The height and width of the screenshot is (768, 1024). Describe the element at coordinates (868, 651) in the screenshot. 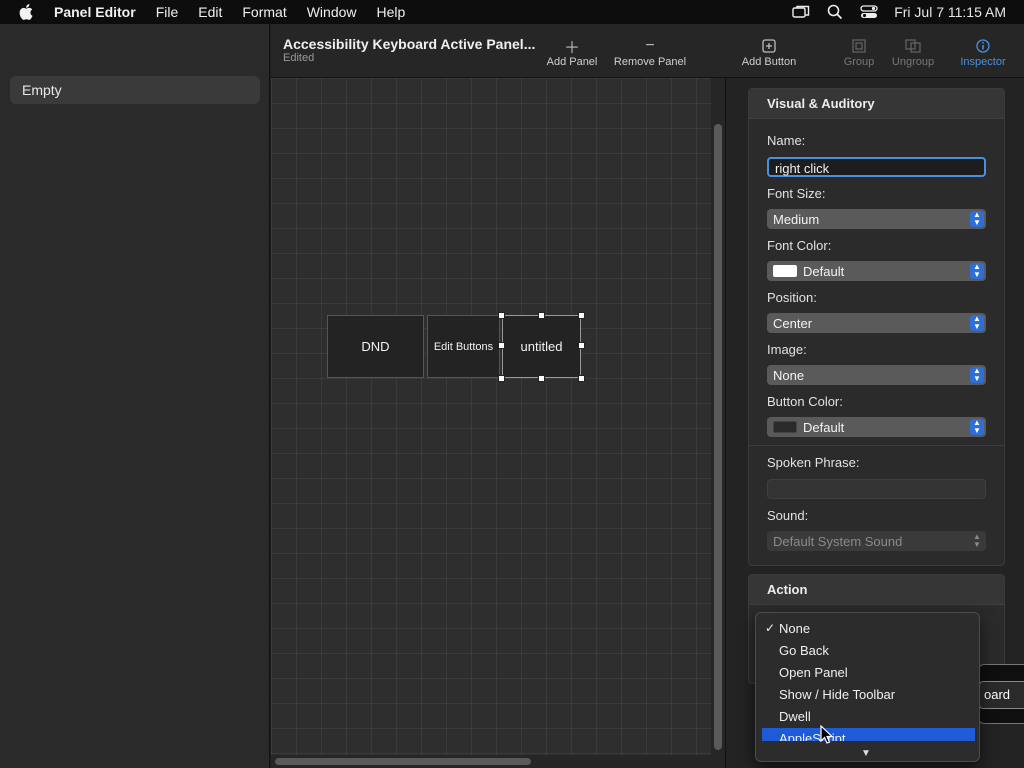

I see `menu-item-go-back: Go Back` at that location.